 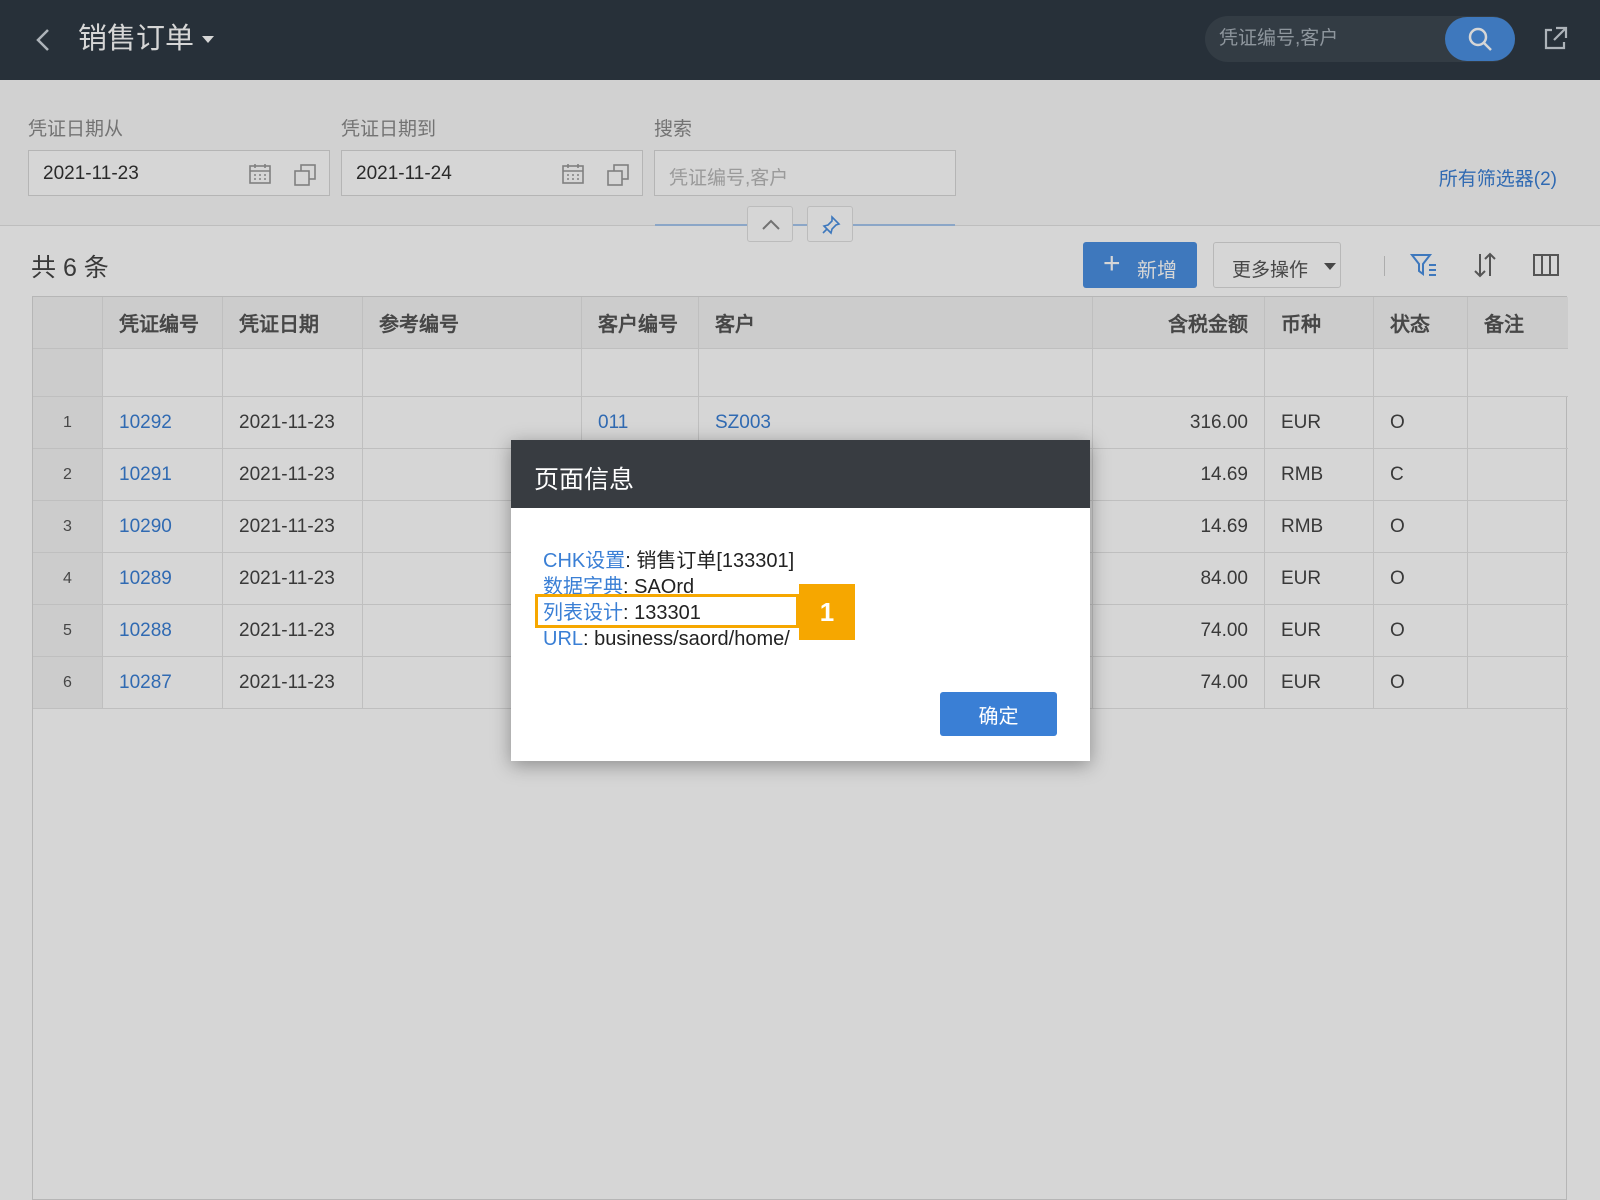 What do you see at coordinates (584, 561) in the screenshot?
I see `chk-settings-link: CHK设置` at bounding box center [584, 561].